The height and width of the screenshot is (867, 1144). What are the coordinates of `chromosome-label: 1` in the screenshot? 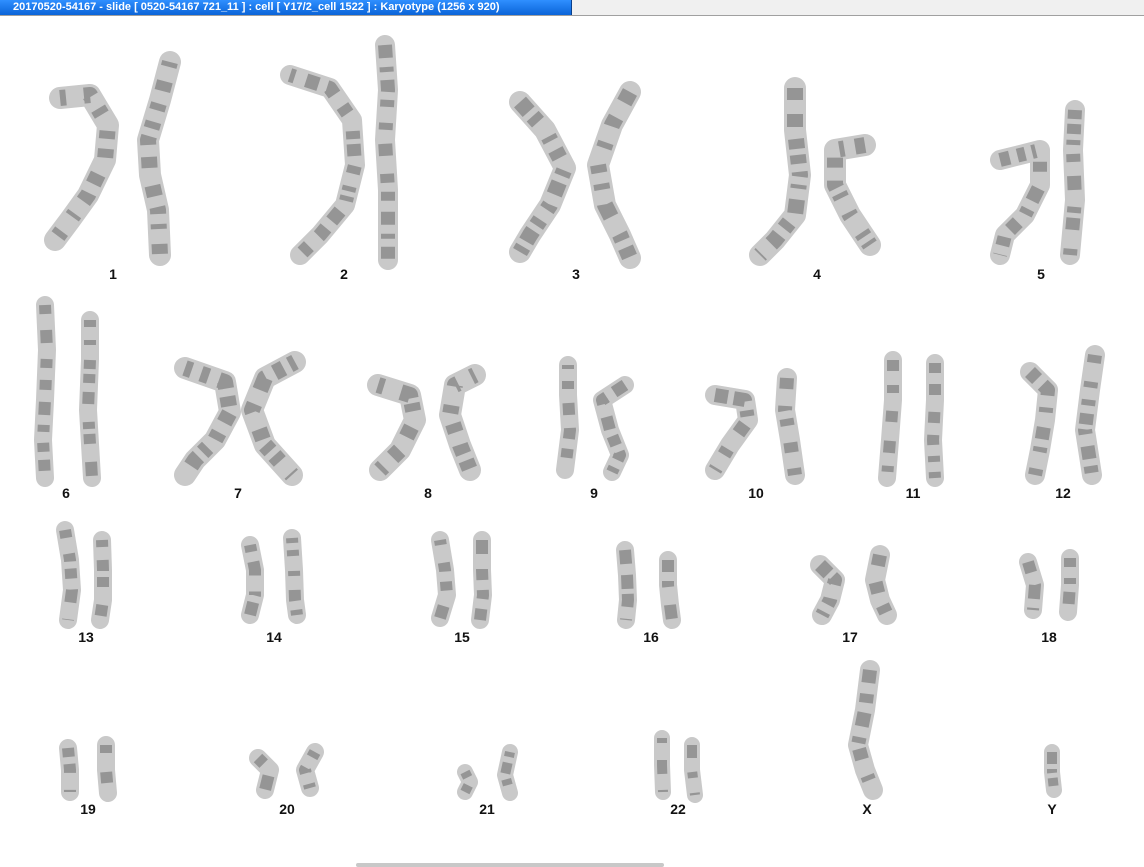 It's located at (113, 274).